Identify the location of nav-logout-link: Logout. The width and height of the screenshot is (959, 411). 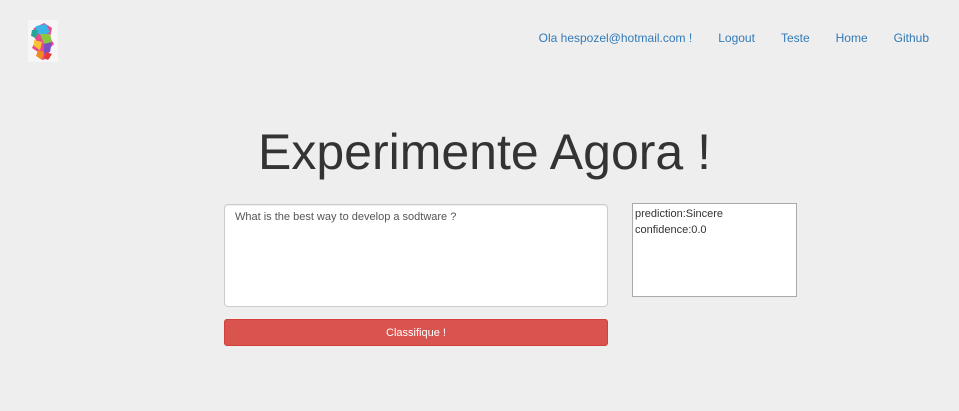
(736, 38).